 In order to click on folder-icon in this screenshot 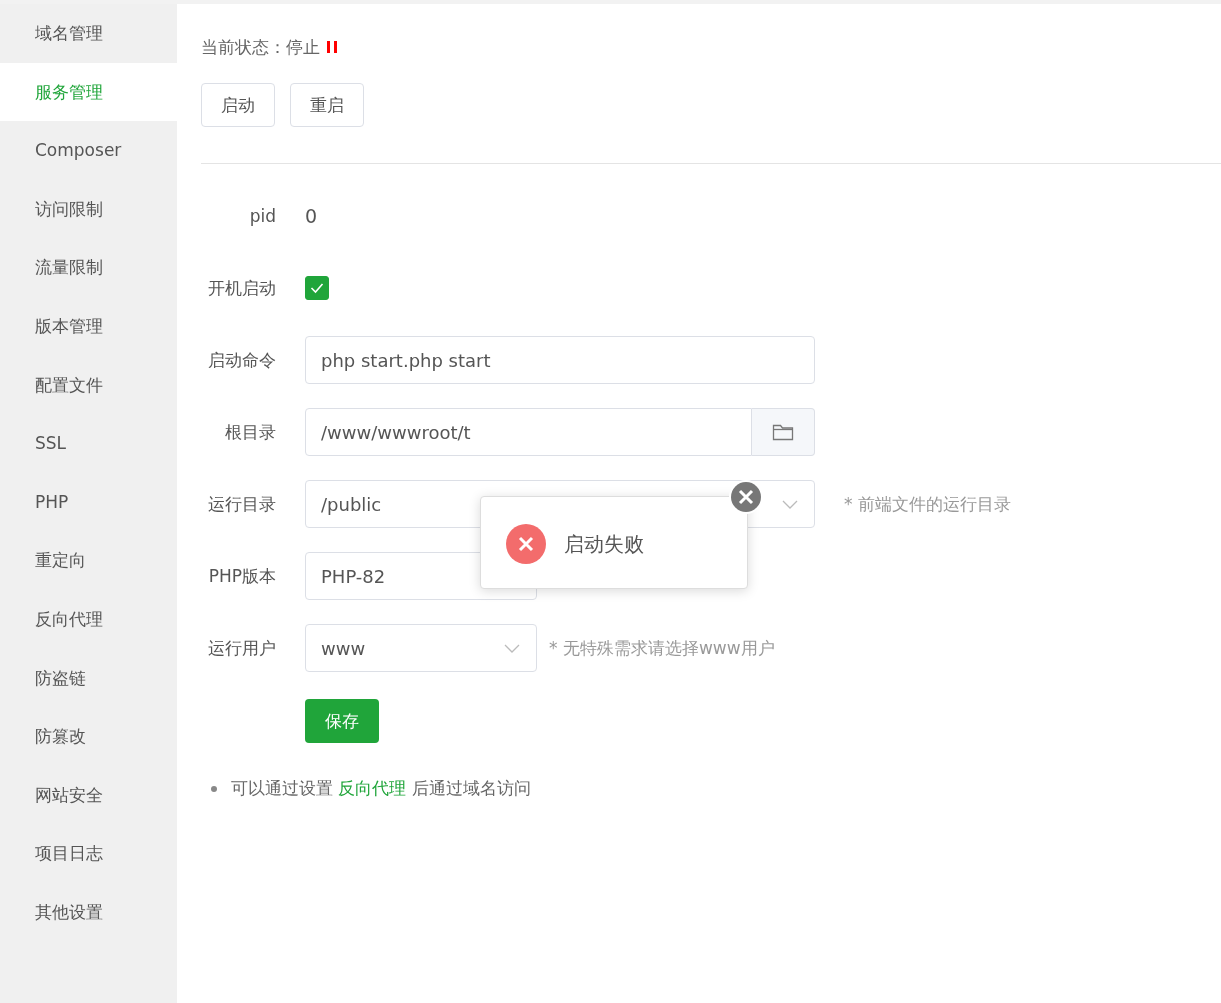, I will do `click(783, 432)`.